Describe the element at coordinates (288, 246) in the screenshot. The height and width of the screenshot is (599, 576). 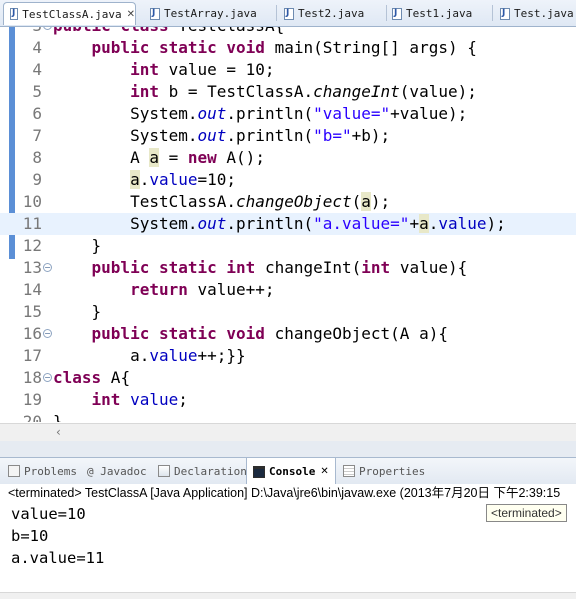
I see `code-line: 12 }` at that location.